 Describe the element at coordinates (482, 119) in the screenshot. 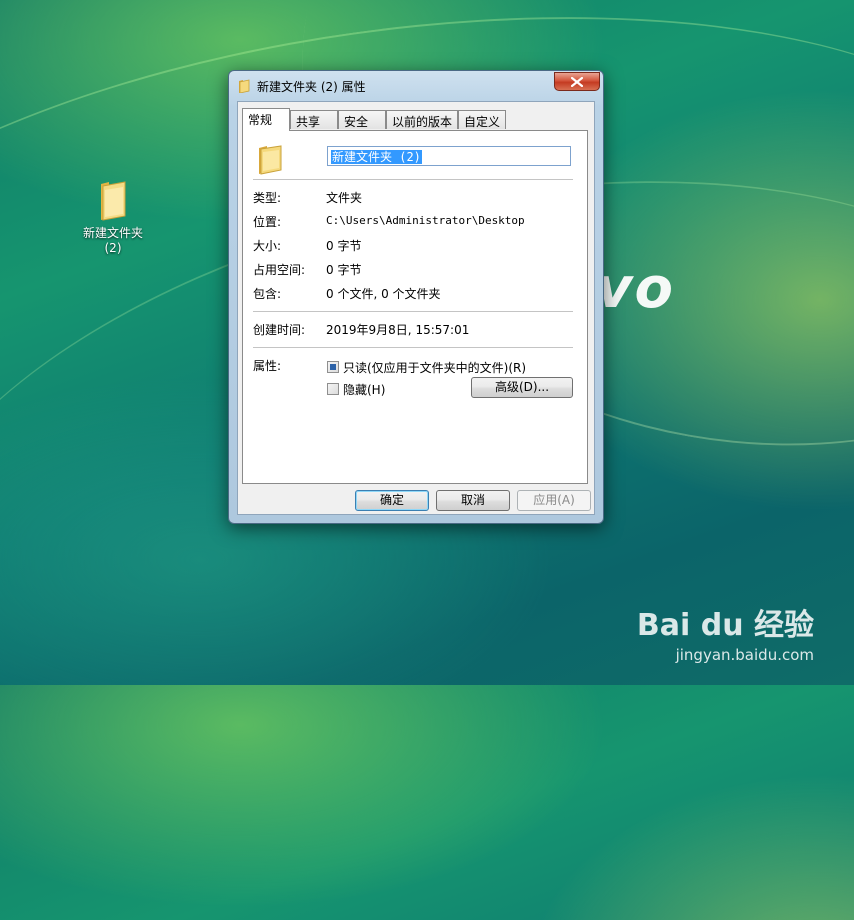

I see `tab-customize: 自定义` at that location.